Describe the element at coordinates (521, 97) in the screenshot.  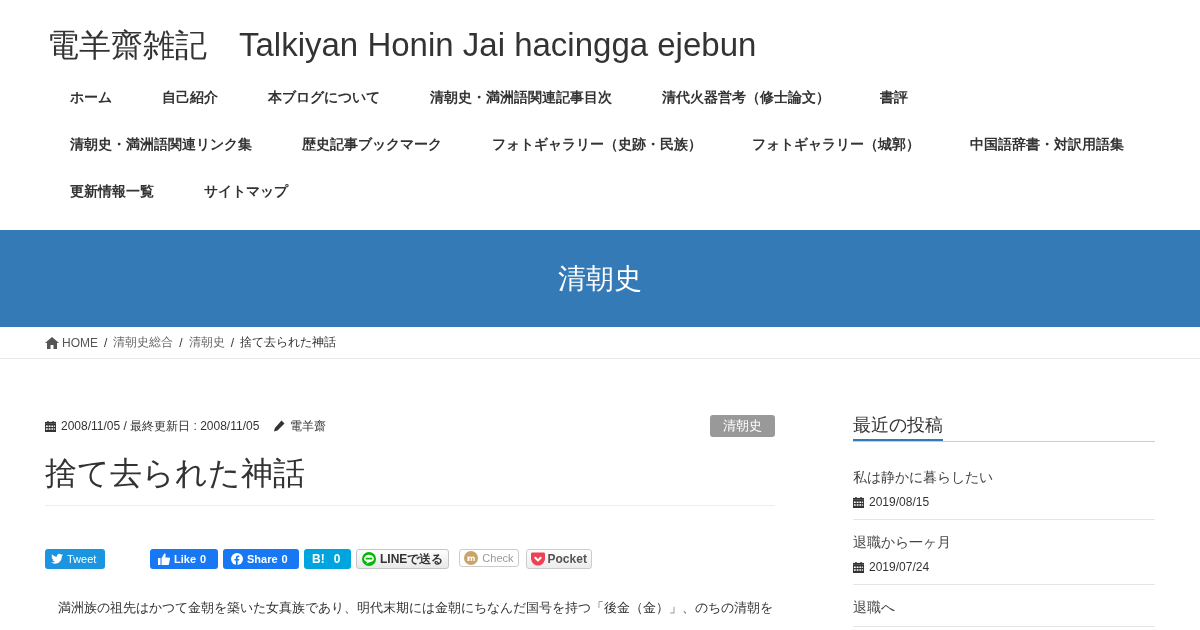
I see `nav-link: 清朝史・満洲語関連記事目次` at that location.